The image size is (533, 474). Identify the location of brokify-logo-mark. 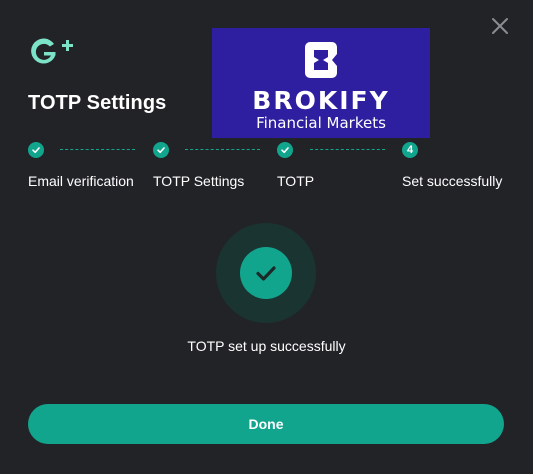
(321, 60).